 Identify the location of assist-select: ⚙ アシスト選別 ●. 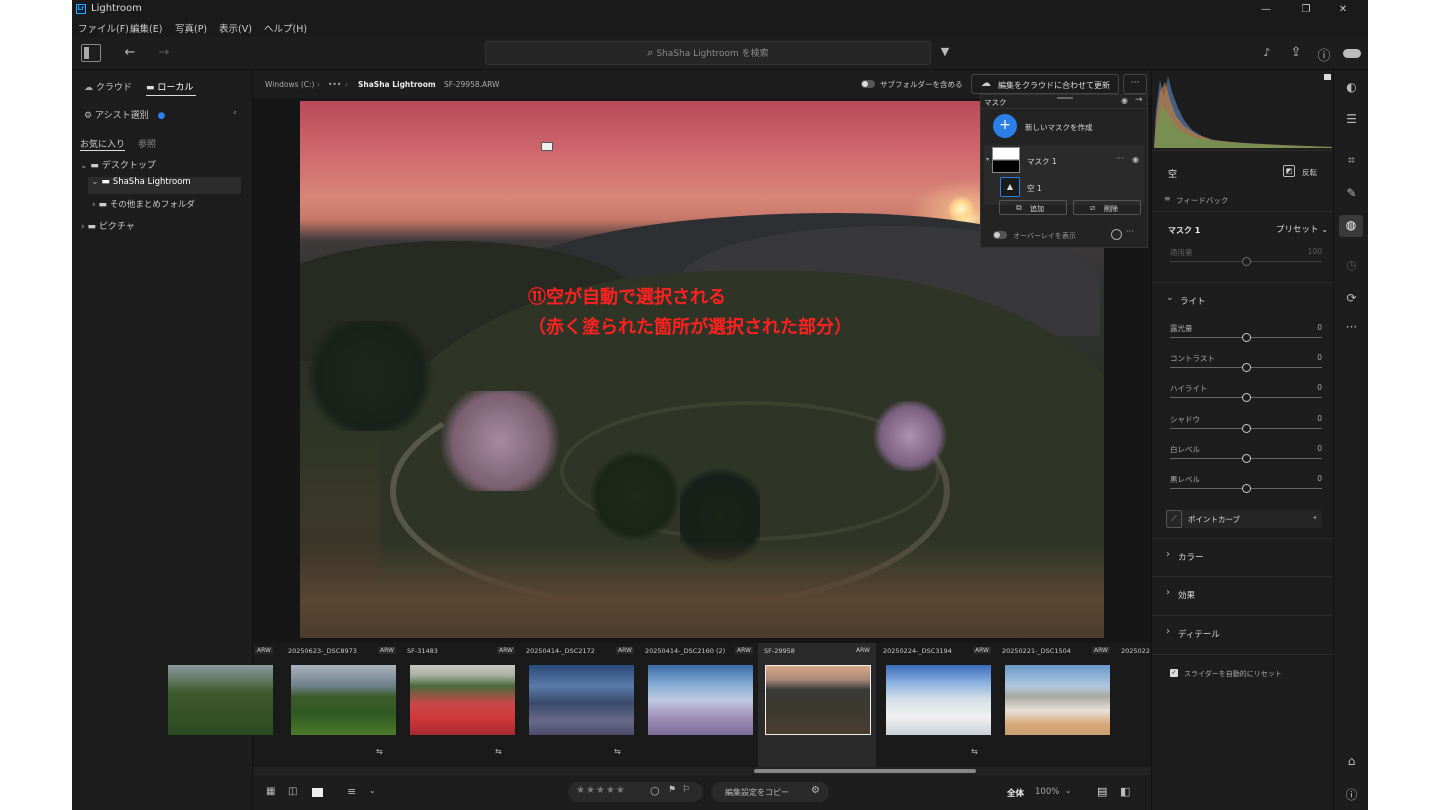
(164, 114).